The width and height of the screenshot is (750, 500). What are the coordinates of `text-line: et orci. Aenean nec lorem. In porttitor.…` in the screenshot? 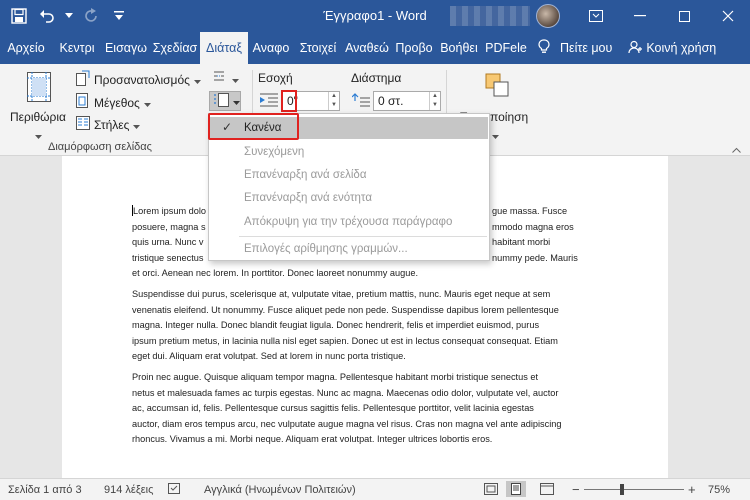 It's located at (275, 273).